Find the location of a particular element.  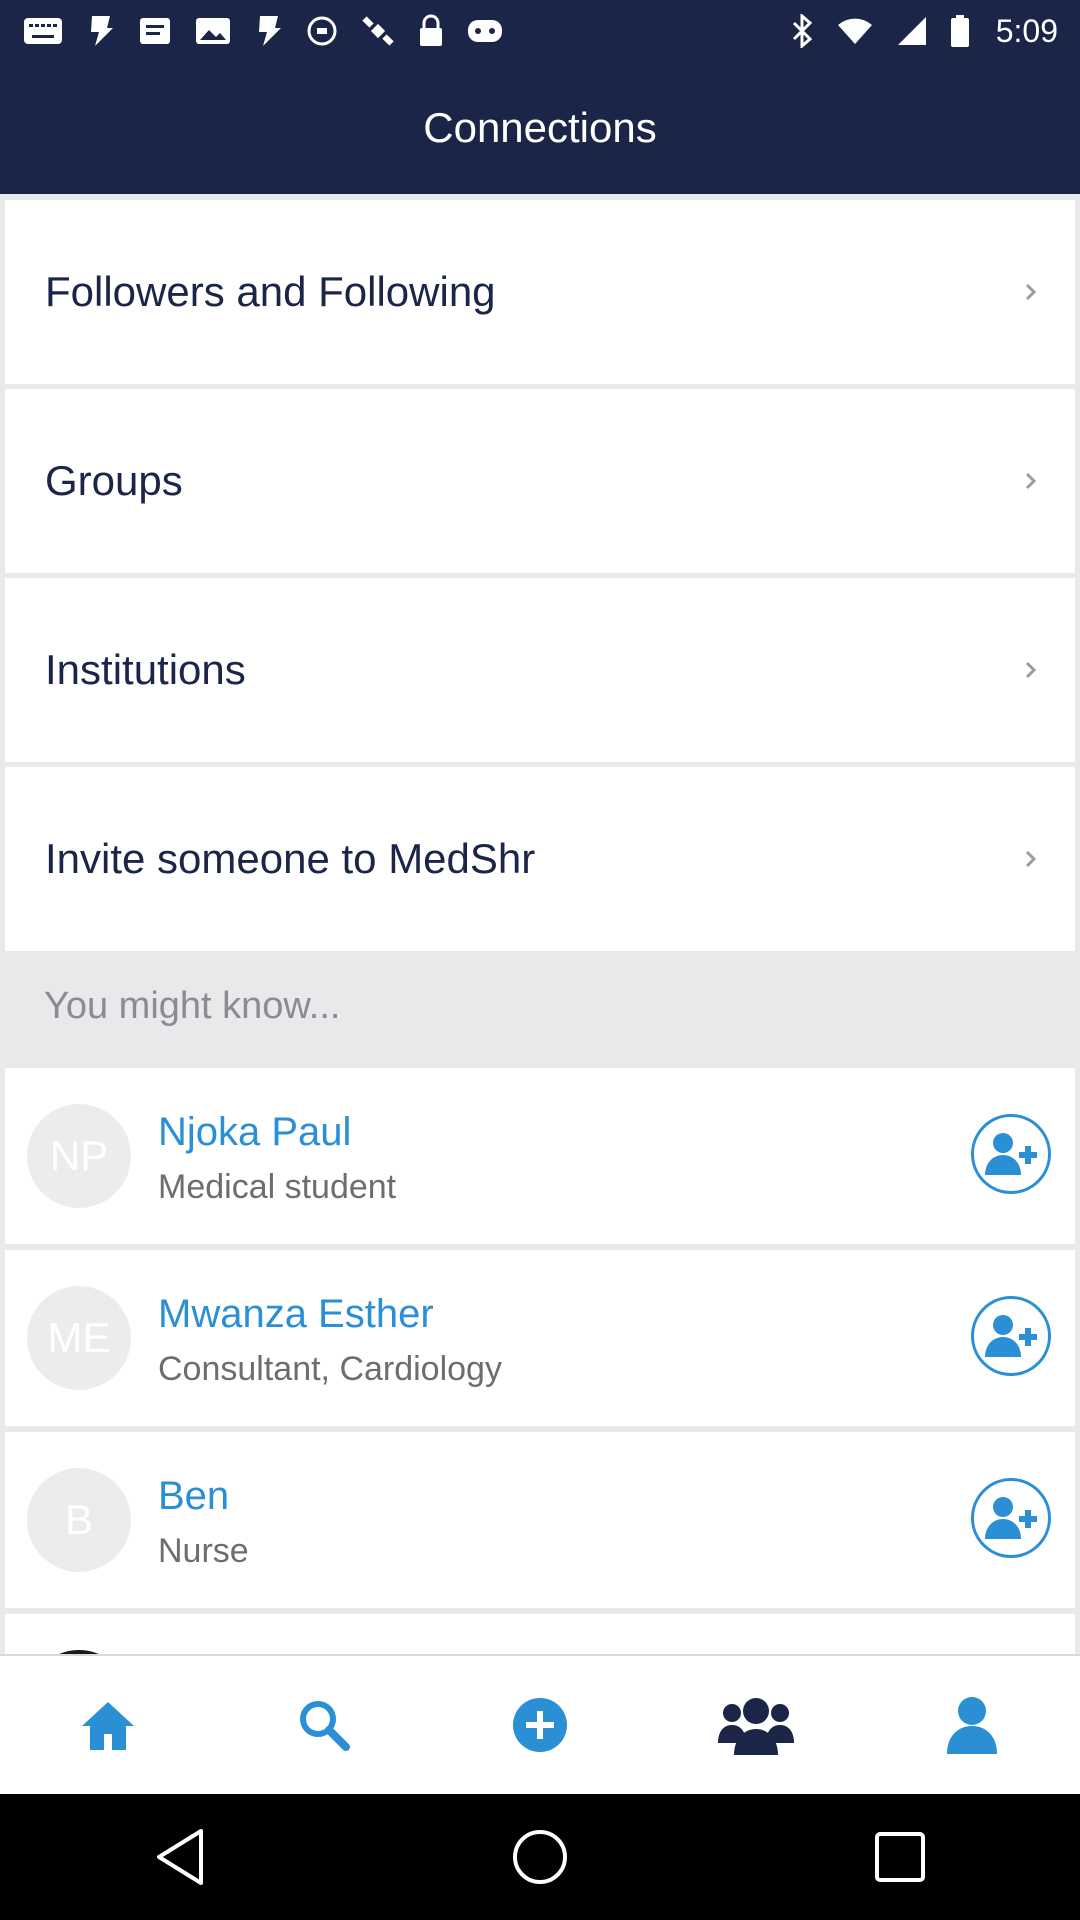

nav-connections is located at coordinates (756, 1725).